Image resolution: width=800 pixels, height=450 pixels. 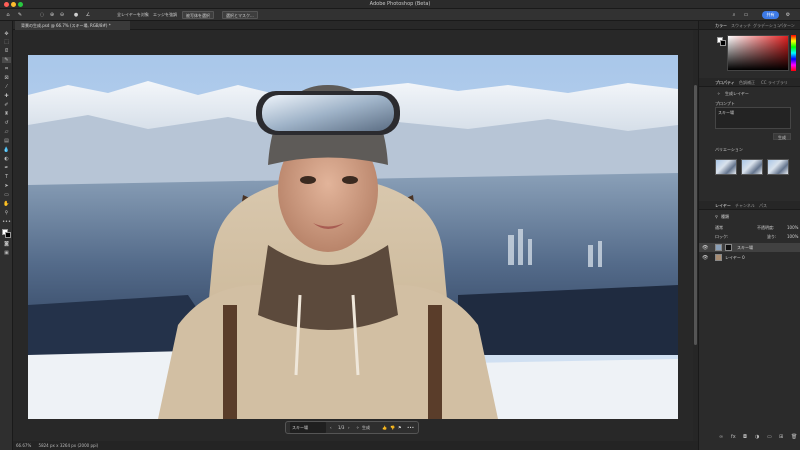 I want to click on title-bar: Adobe Photoshop (Beta), so click(x=400, y=4).